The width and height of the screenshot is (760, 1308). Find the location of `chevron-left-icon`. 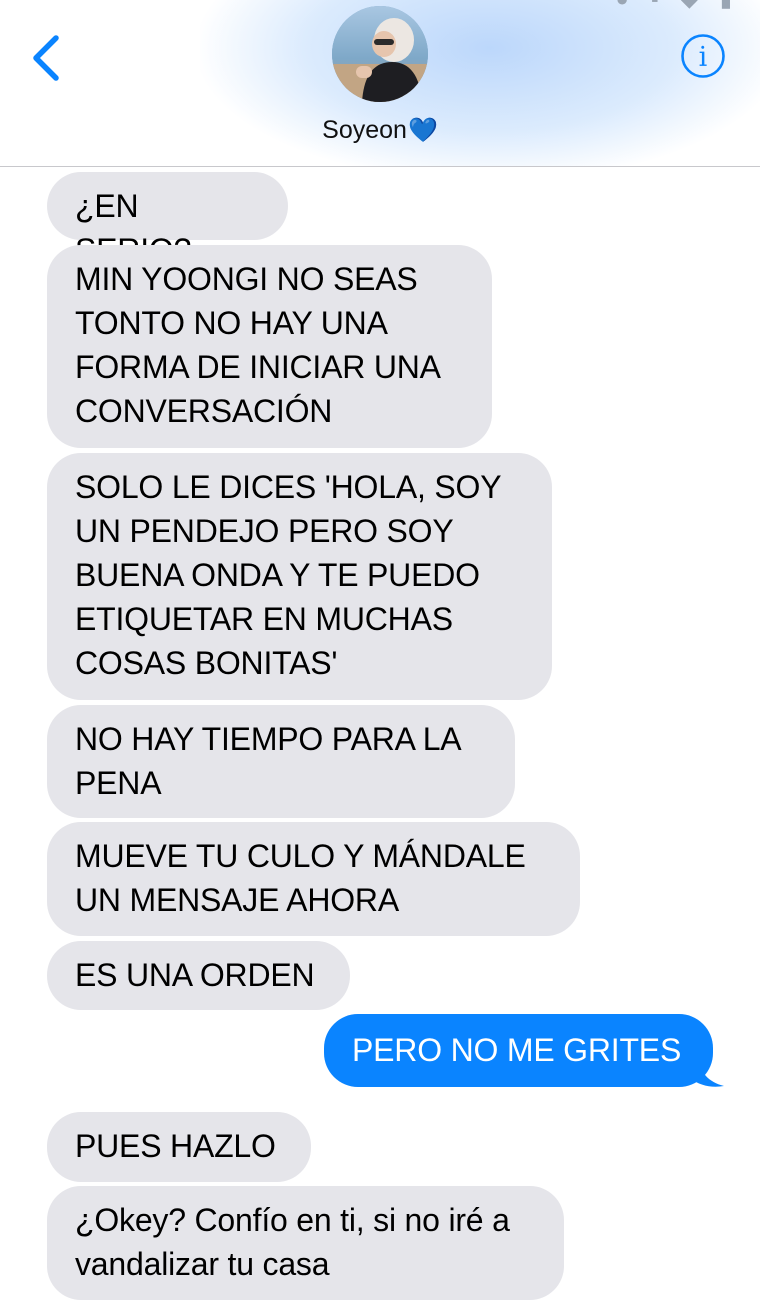

chevron-left-icon is located at coordinates (48, 58).